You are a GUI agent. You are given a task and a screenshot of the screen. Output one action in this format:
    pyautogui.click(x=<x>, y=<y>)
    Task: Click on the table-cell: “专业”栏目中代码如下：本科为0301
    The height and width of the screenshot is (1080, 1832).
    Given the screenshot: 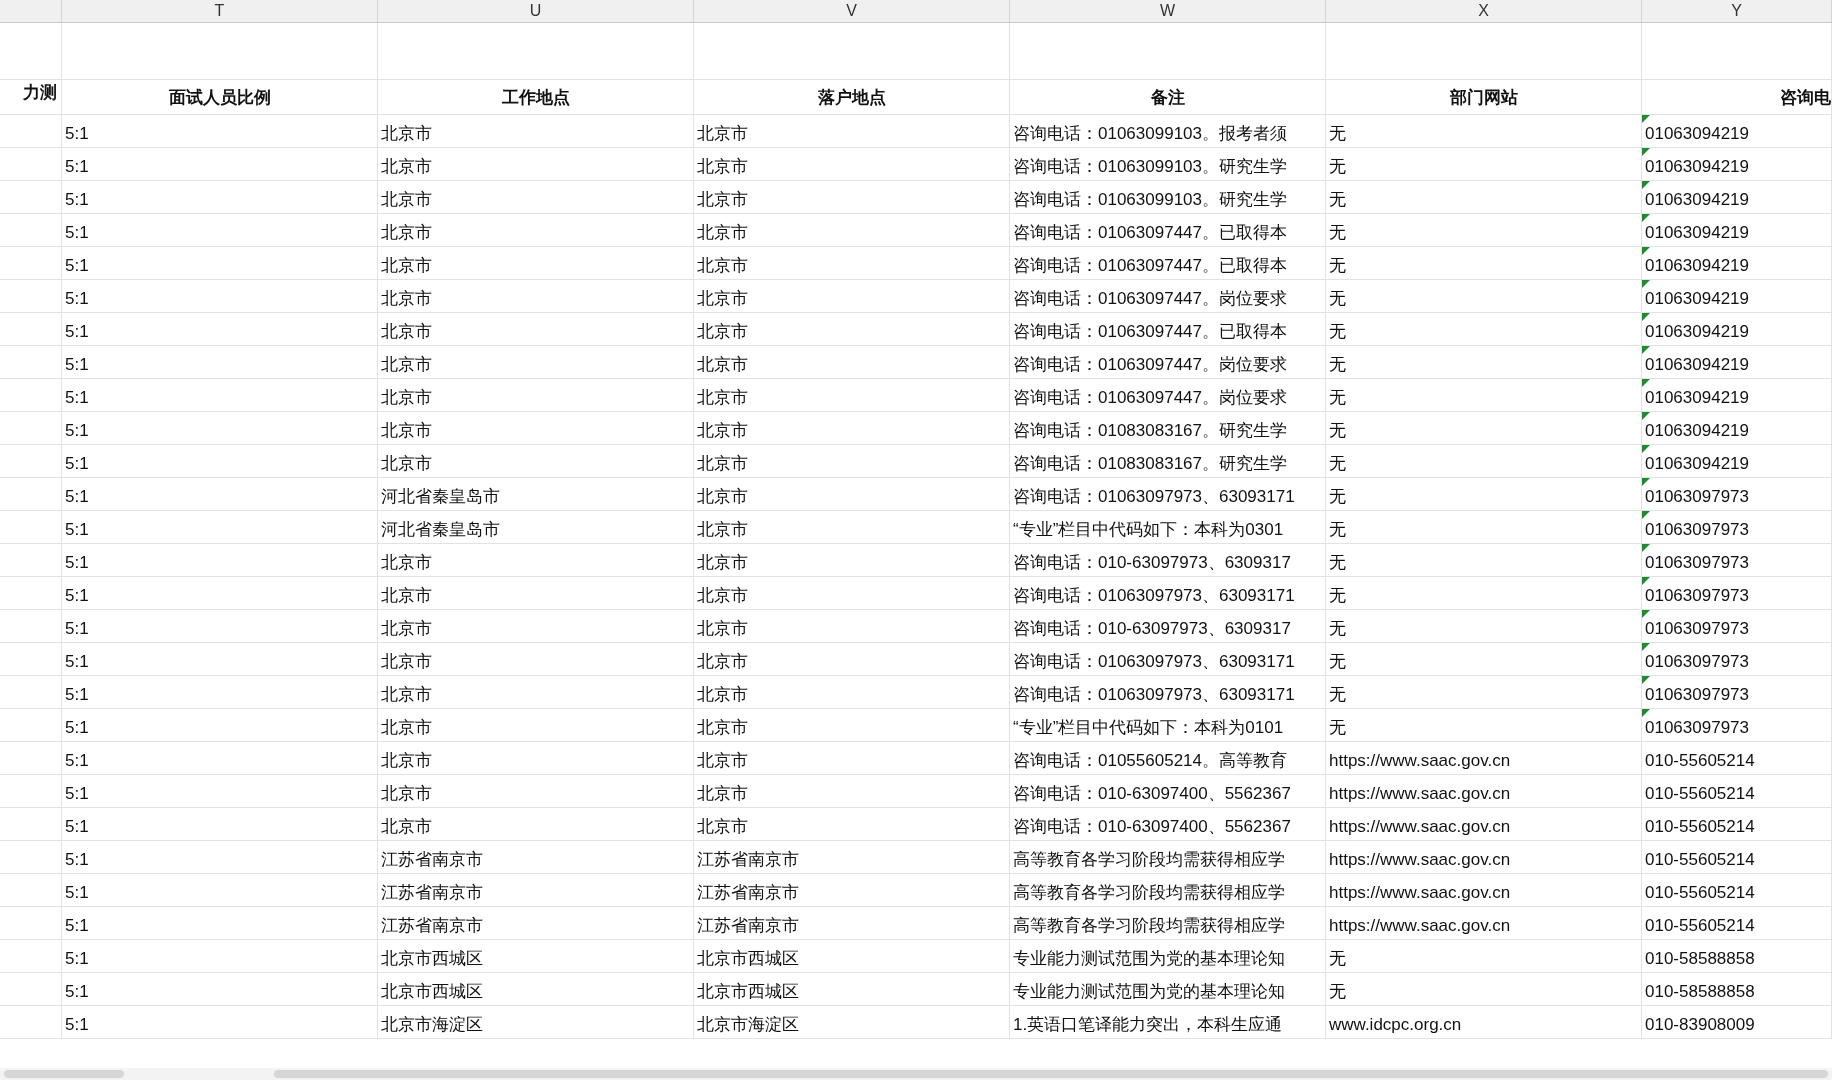 What is the action you would take?
    pyautogui.click(x=1148, y=530)
    